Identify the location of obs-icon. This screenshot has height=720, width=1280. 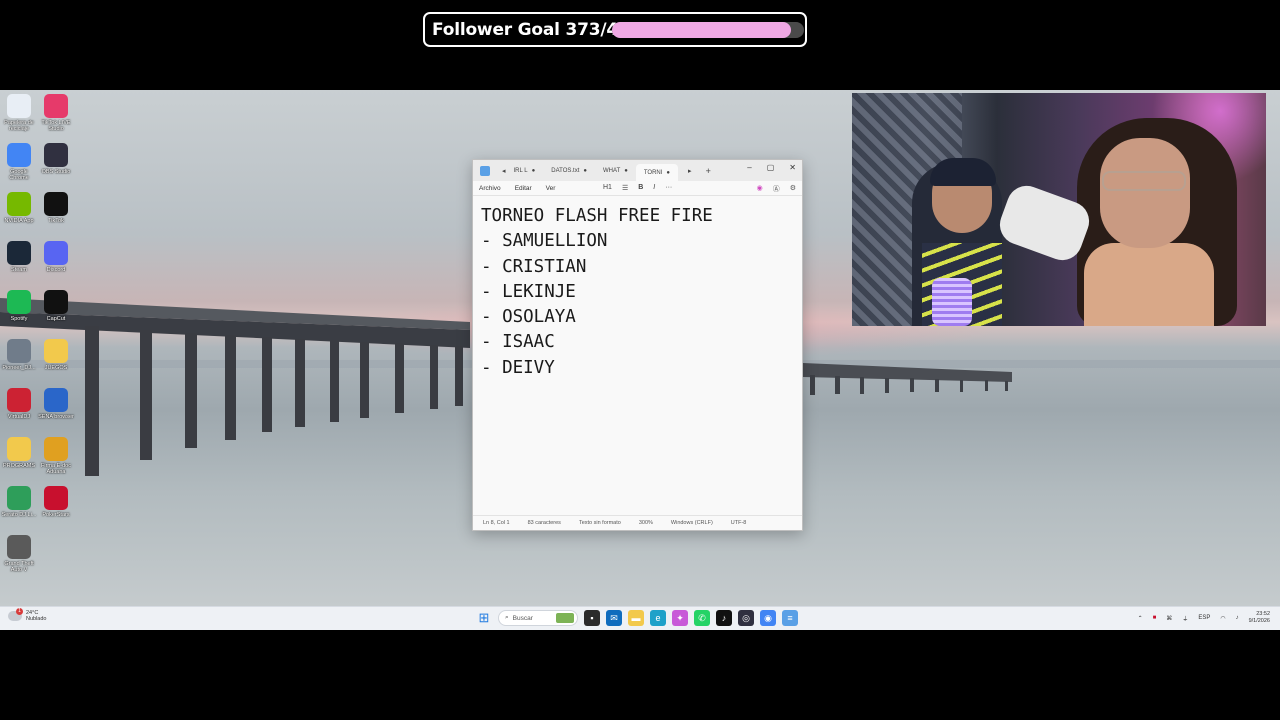
(56, 155).